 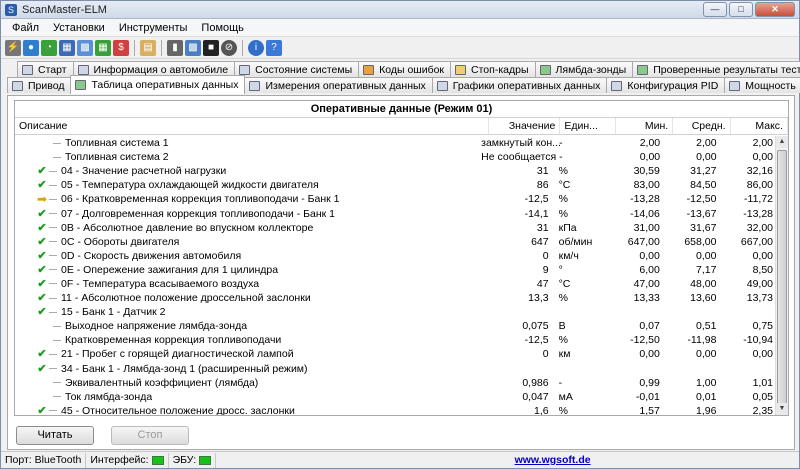 What do you see at coordinates (666, 85) in the screenshot?
I see `tab-pid-config: Конфигурация PID` at bounding box center [666, 85].